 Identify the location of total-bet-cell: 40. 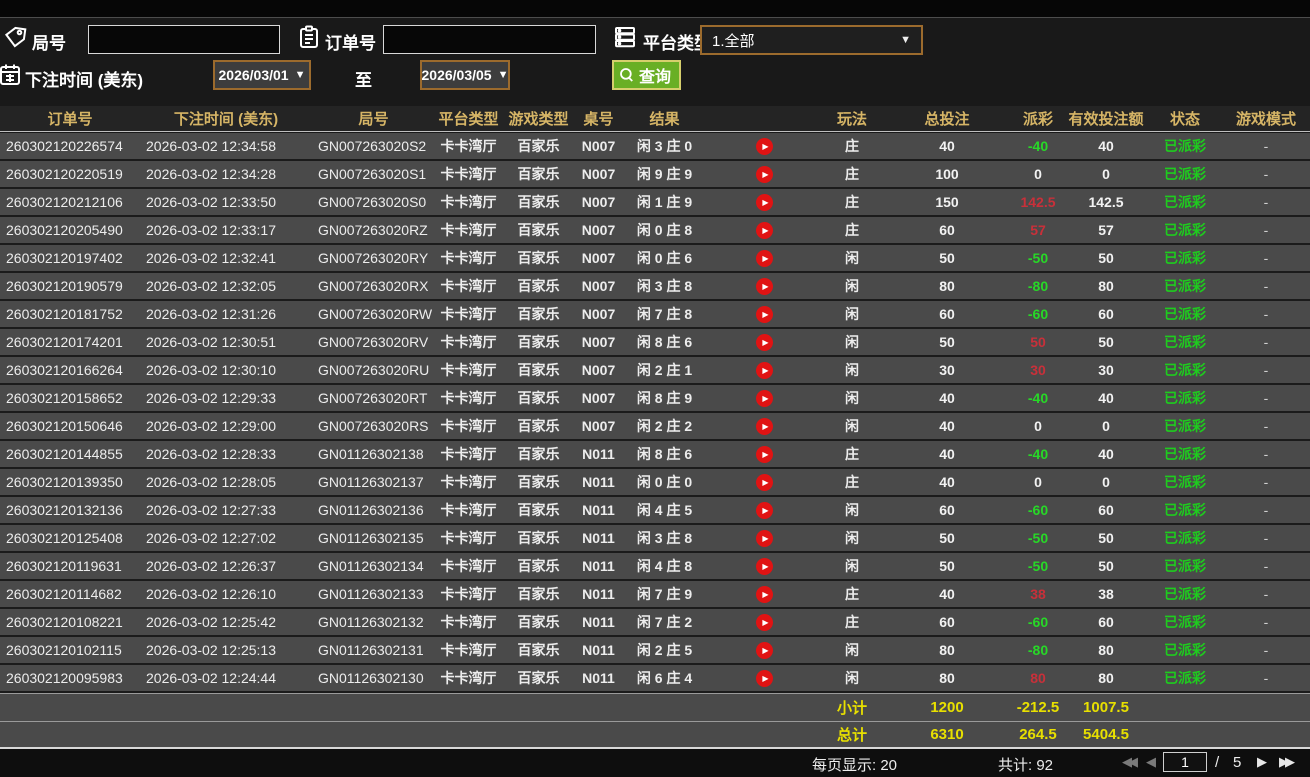
(947, 426).